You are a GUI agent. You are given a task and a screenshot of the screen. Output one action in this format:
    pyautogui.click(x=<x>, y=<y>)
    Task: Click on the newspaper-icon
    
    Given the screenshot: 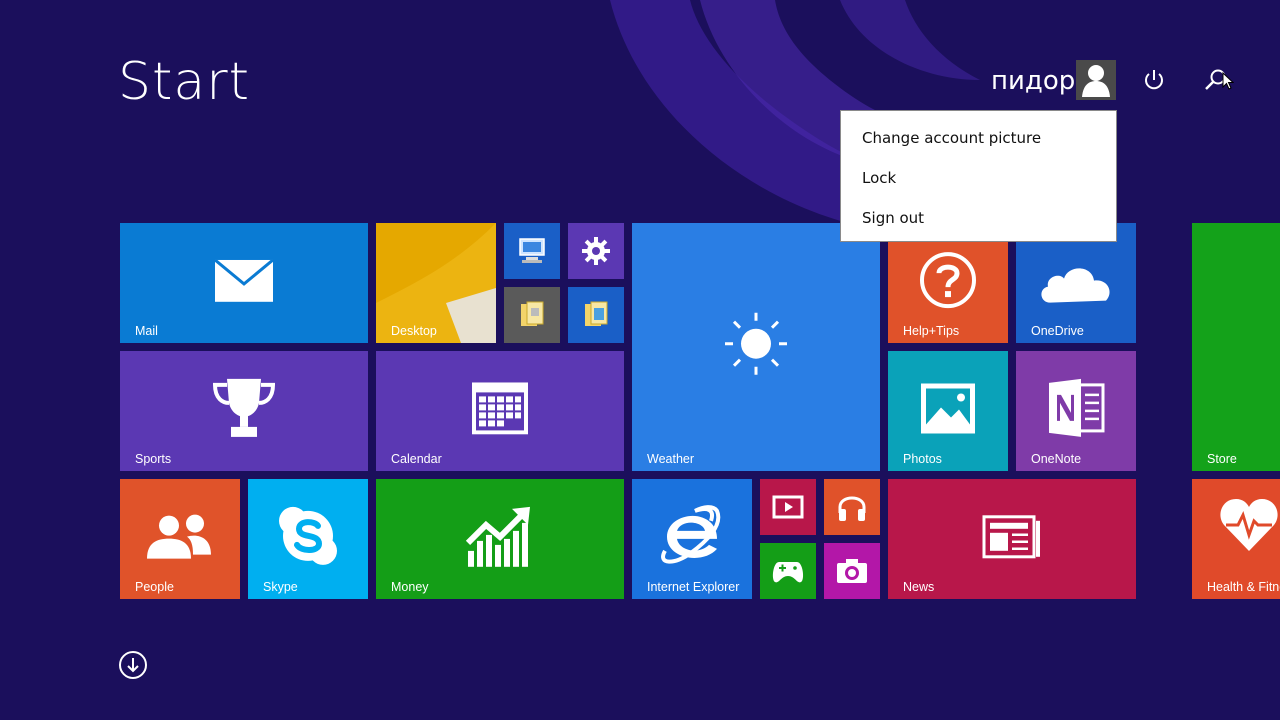 What is the action you would take?
    pyautogui.click(x=1011, y=537)
    